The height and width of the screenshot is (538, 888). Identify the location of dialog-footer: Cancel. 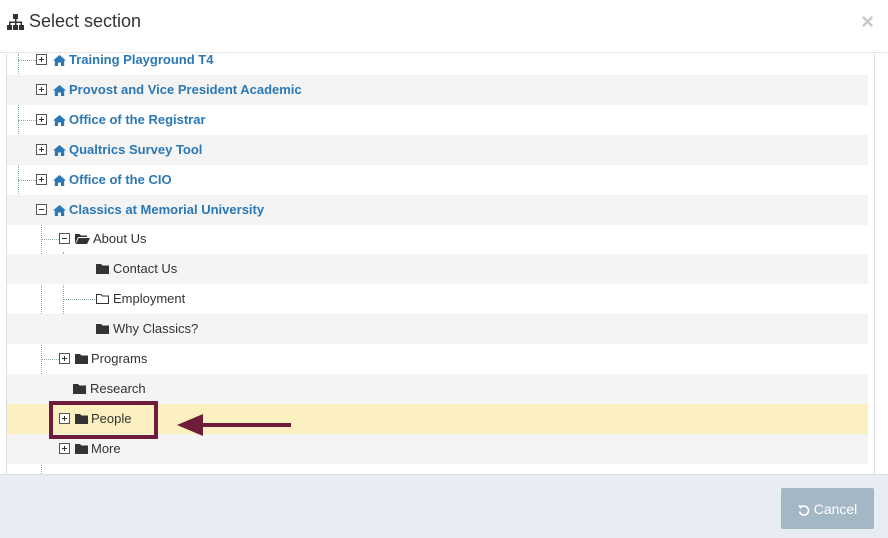
(444, 506).